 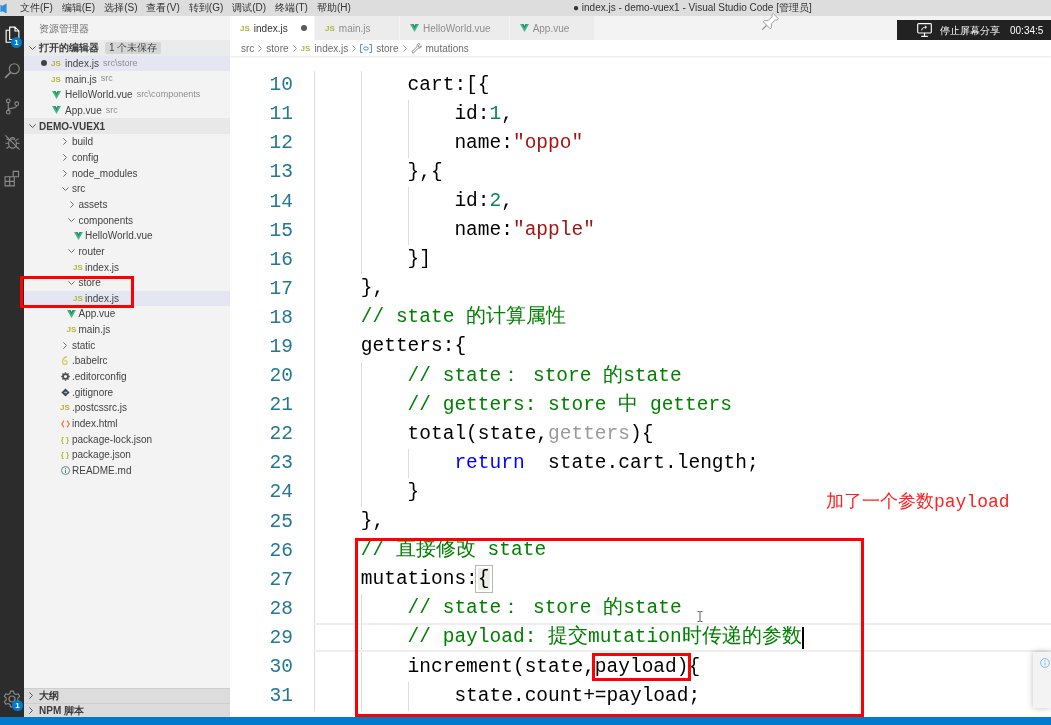 I want to click on open-editor-item: HelloWorld.vue src\components, so click(x=127, y=94).